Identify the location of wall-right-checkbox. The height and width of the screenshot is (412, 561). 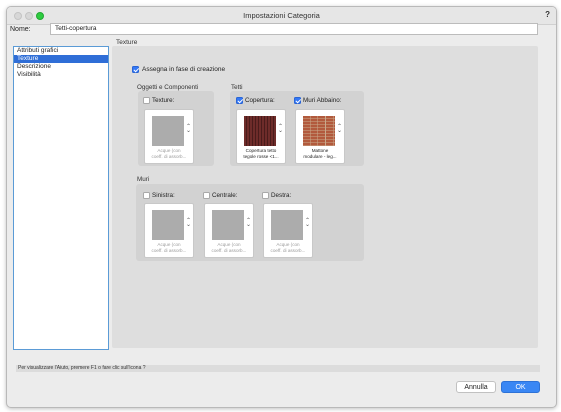
(265, 195).